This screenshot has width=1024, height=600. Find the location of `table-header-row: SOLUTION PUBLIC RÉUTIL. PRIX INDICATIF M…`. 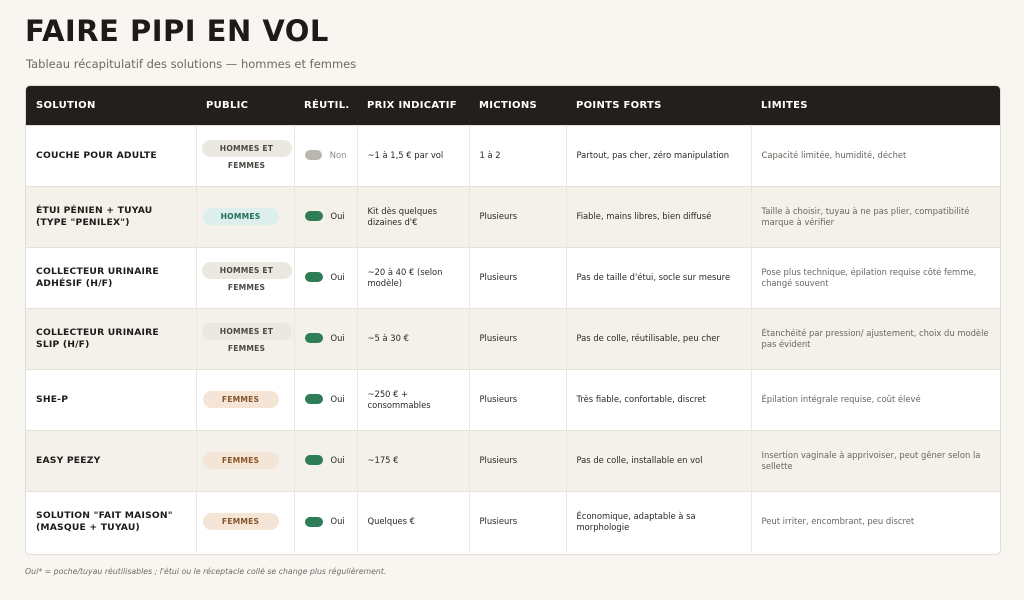

table-header-row: SOLUTION PUBLIC RÉUTIL. PRIX INDICATIF M… is located at coordinates (513, 105).